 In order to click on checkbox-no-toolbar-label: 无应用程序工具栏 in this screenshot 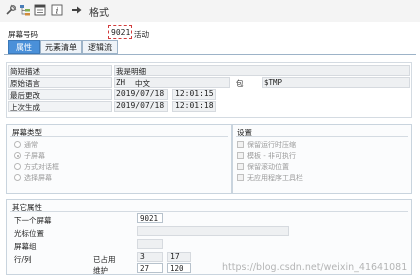, I will do `click(275, 178)`.